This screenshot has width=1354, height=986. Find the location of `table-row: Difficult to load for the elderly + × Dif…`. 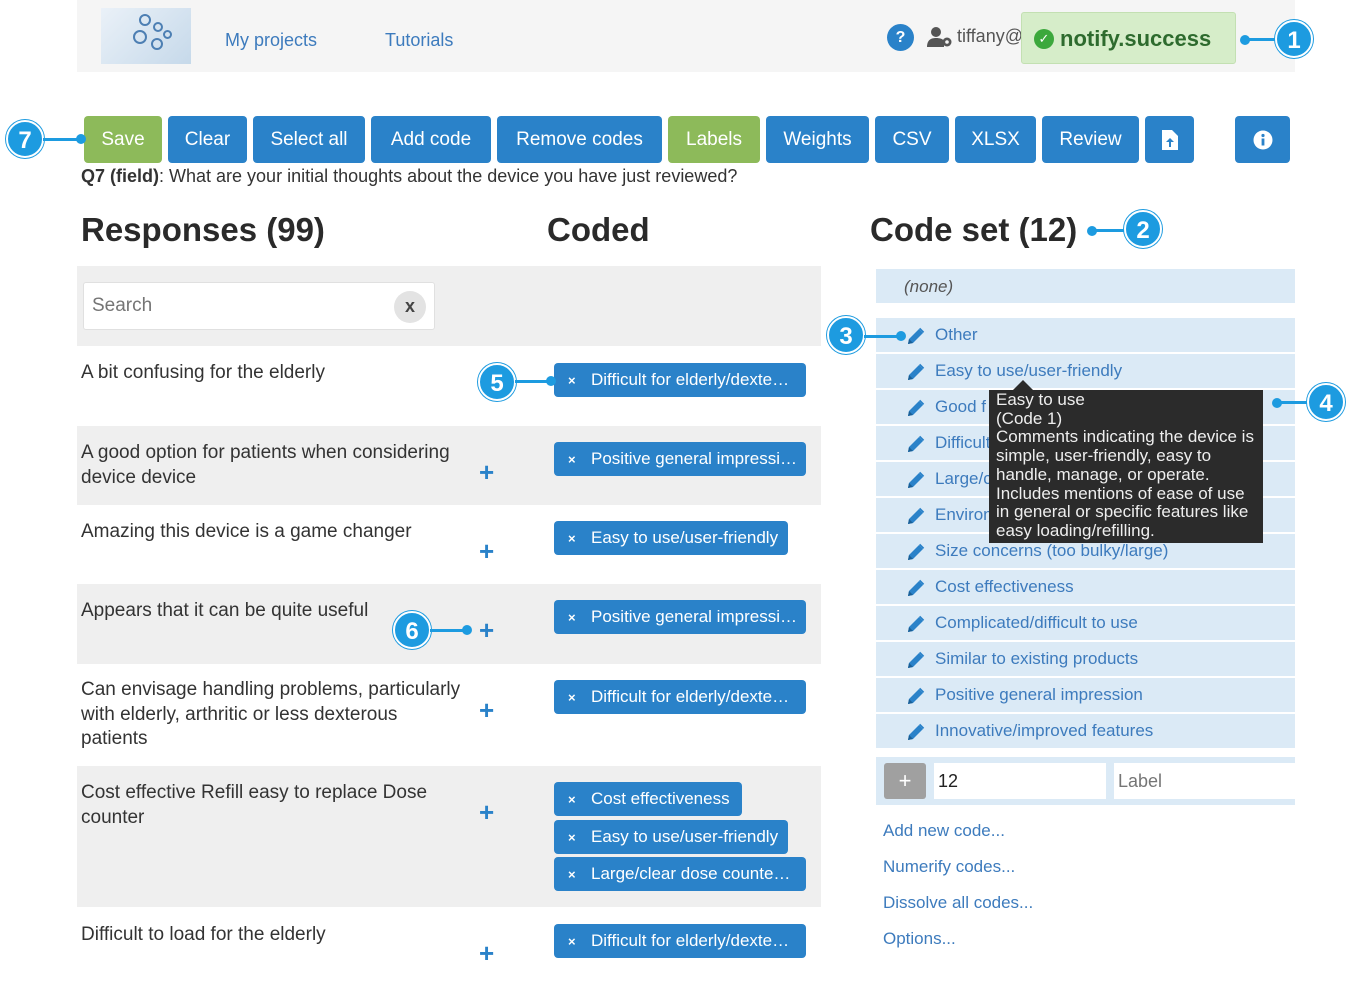

table-row: Difficult to load for the elderly + × Dif… is located at coordinates (449, 946).